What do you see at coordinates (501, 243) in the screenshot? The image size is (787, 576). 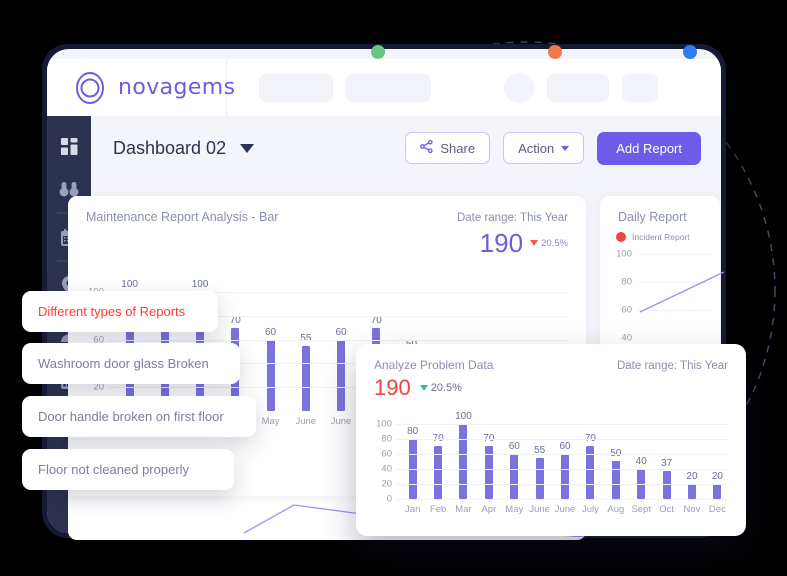 I see `maintenance-kpi-value: 190` at bounding box center [501, 243].